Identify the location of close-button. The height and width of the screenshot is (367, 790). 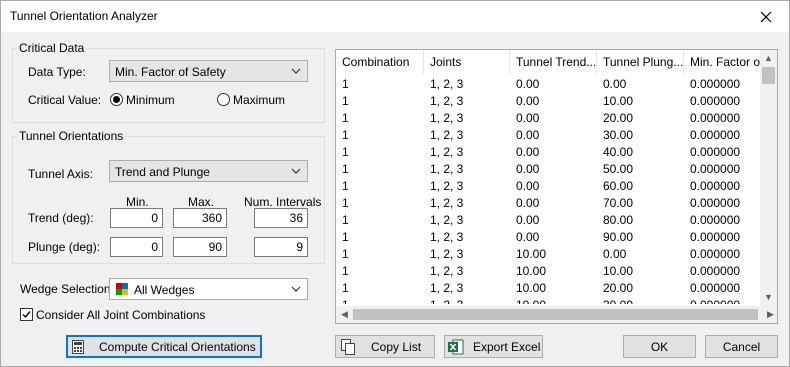
(766, 16).